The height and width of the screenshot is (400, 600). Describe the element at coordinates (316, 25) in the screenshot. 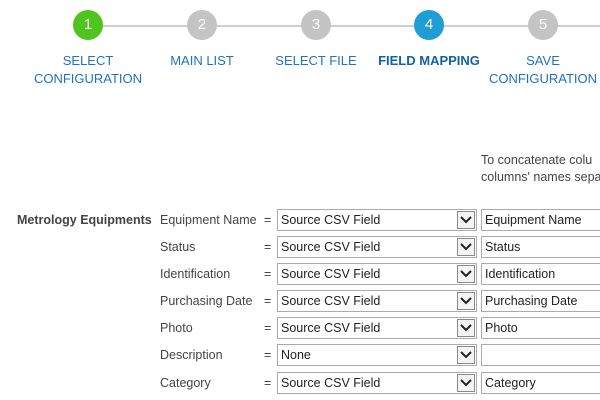

I see `step-number-badge: 3` at that location.